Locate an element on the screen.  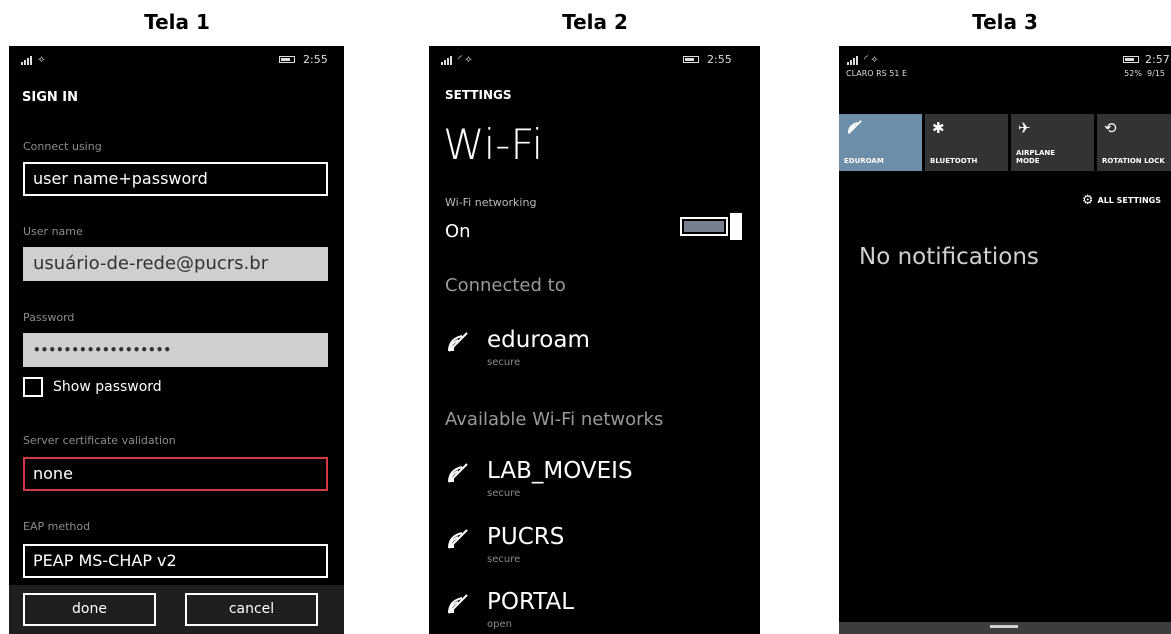
quick-action-airplane-mode: ✈ AIRPLANE MODE is located at coordinates (1052, 142).